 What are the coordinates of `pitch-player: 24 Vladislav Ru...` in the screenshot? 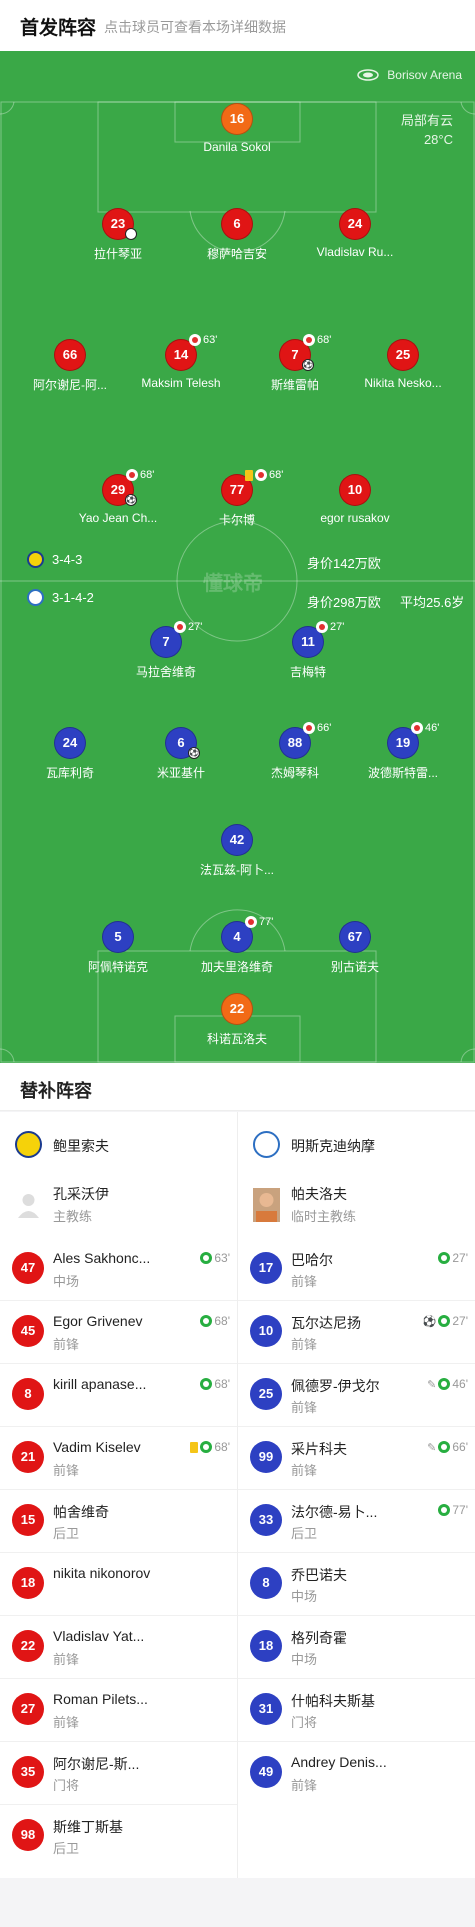 It's located at (355, 233).